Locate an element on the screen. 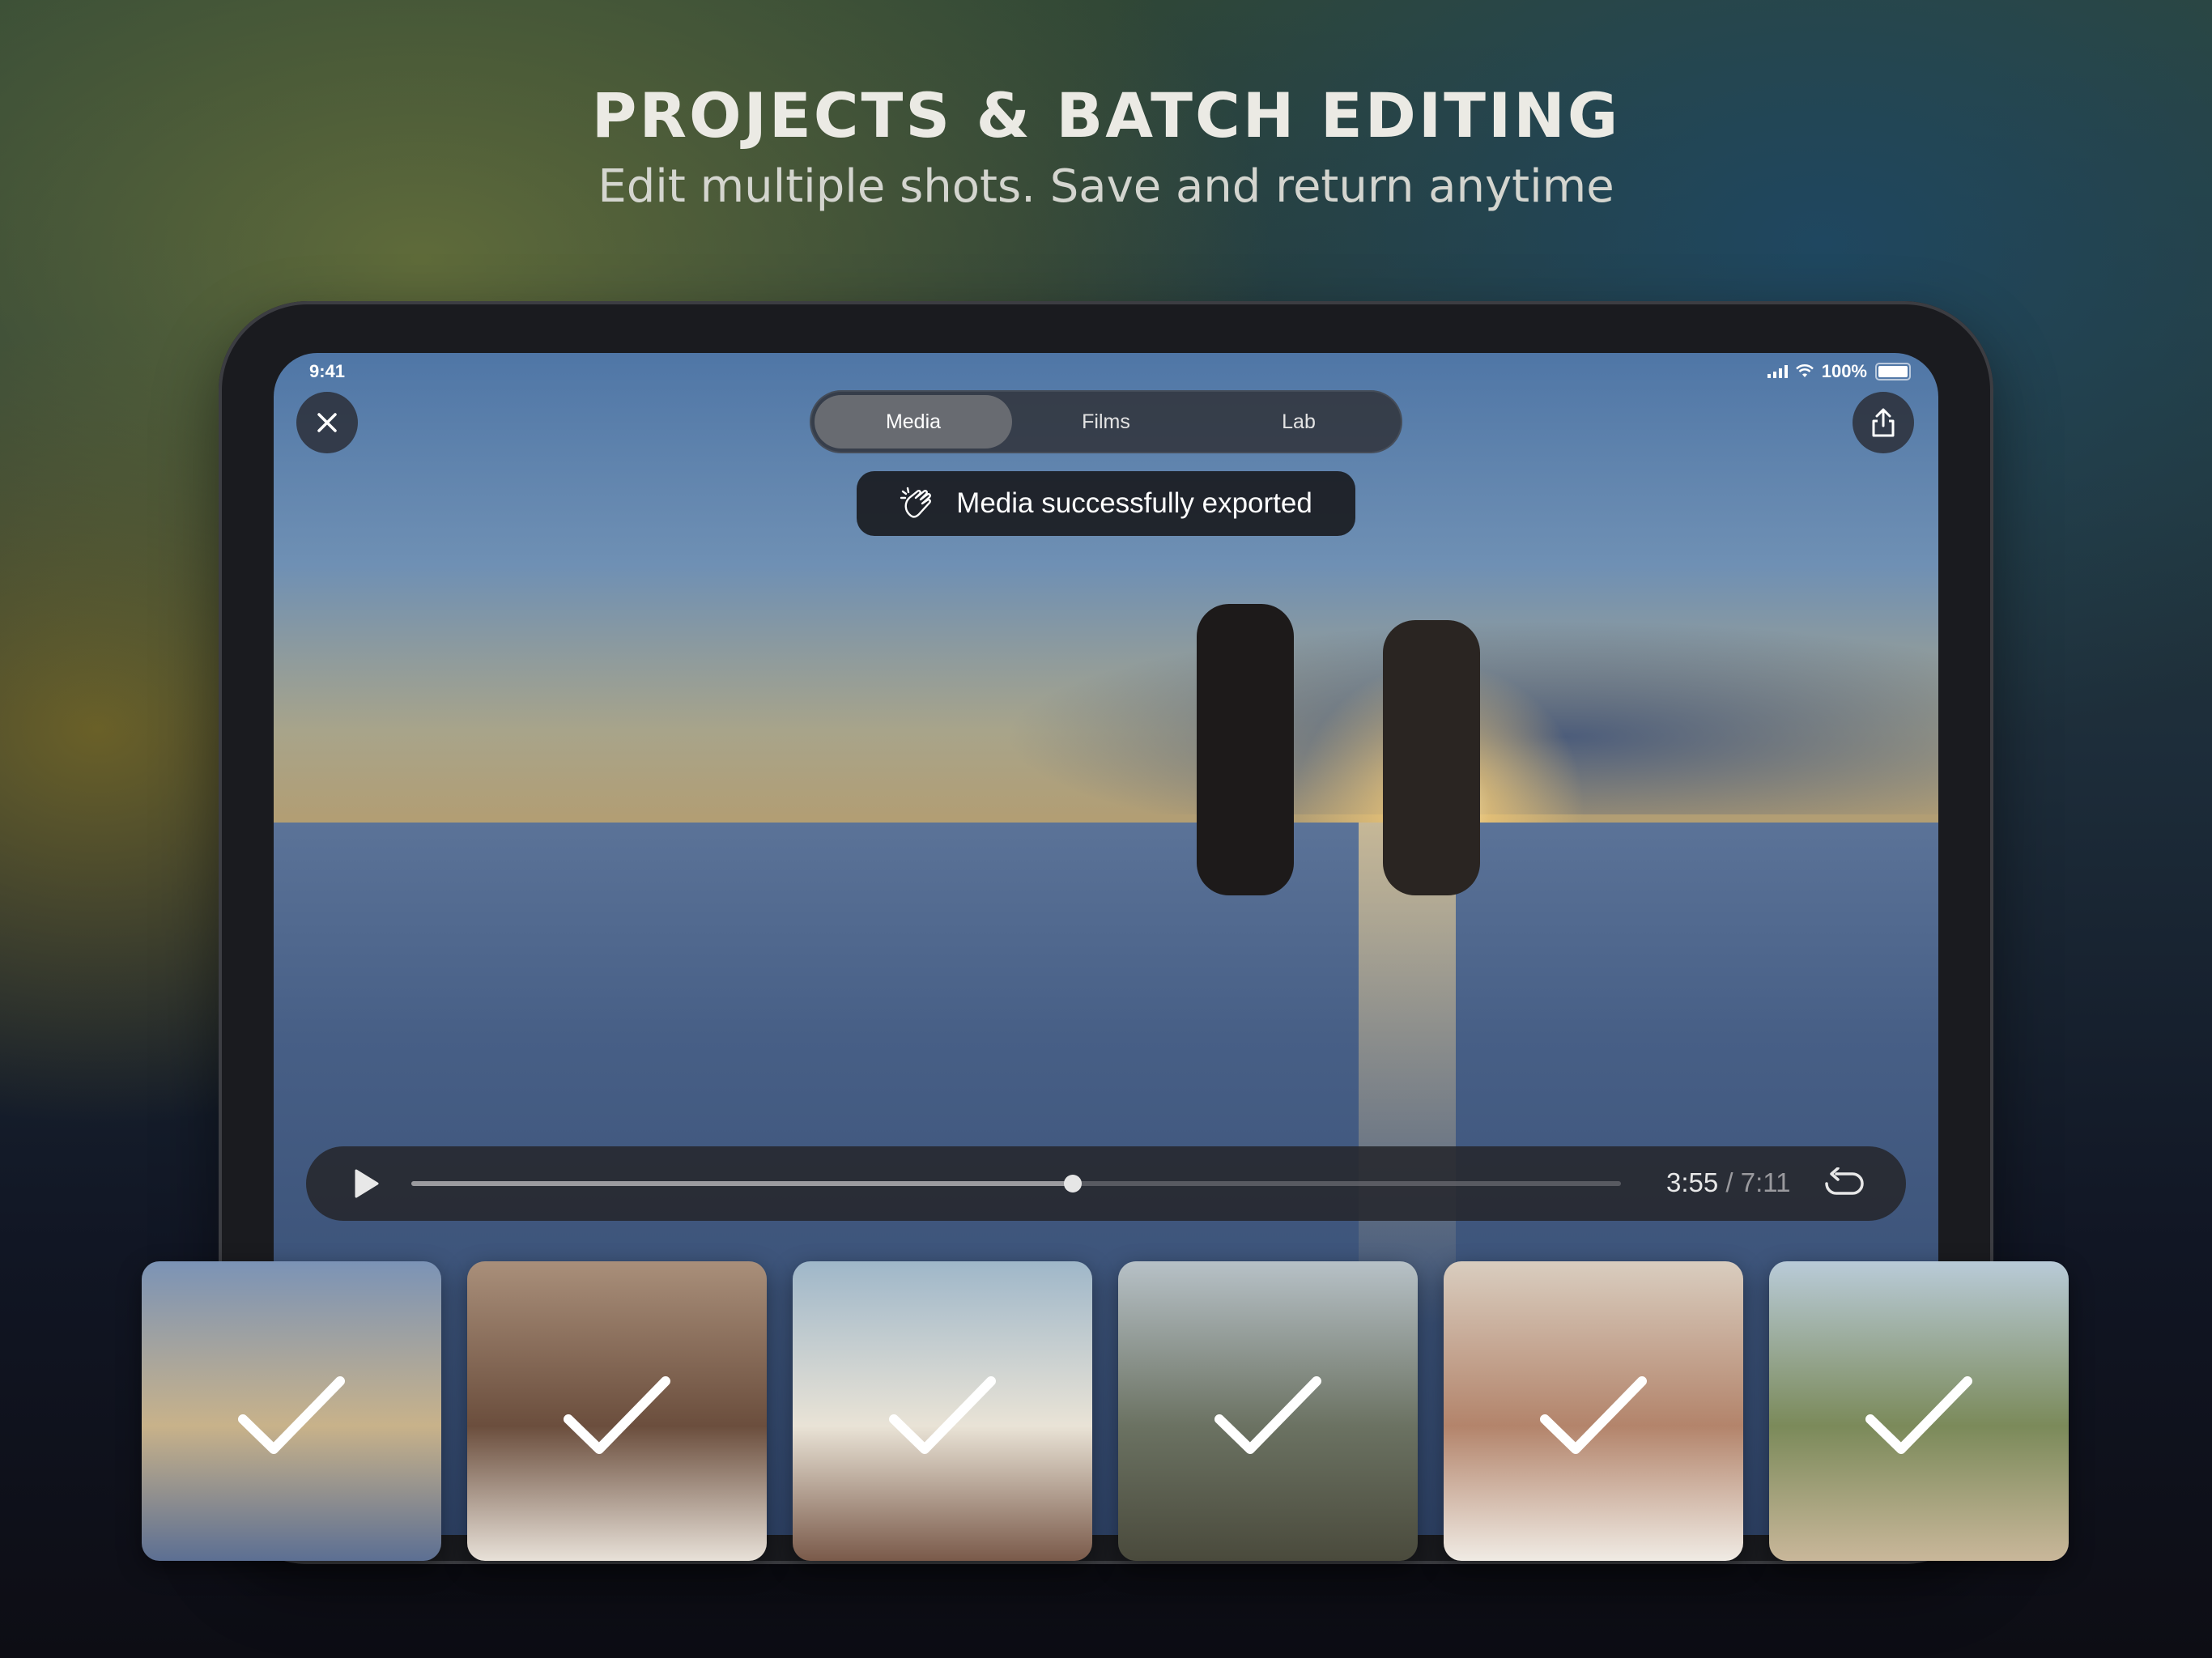  tab-lab: Lab is located at coordinates (1298, 422).